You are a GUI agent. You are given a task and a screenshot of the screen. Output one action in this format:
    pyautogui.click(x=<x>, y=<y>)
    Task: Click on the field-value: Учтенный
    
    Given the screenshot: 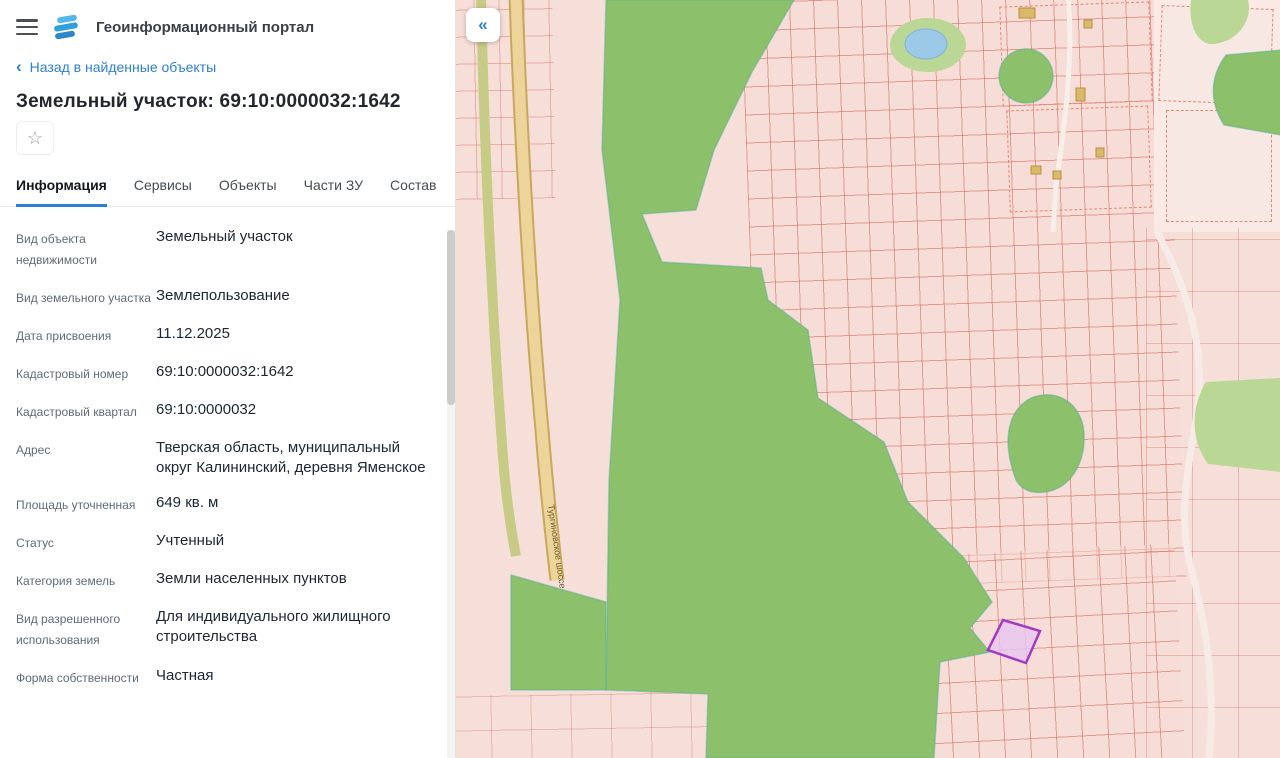 What is the action you would take?
    pyautogui.click(x=190, y=540)
    